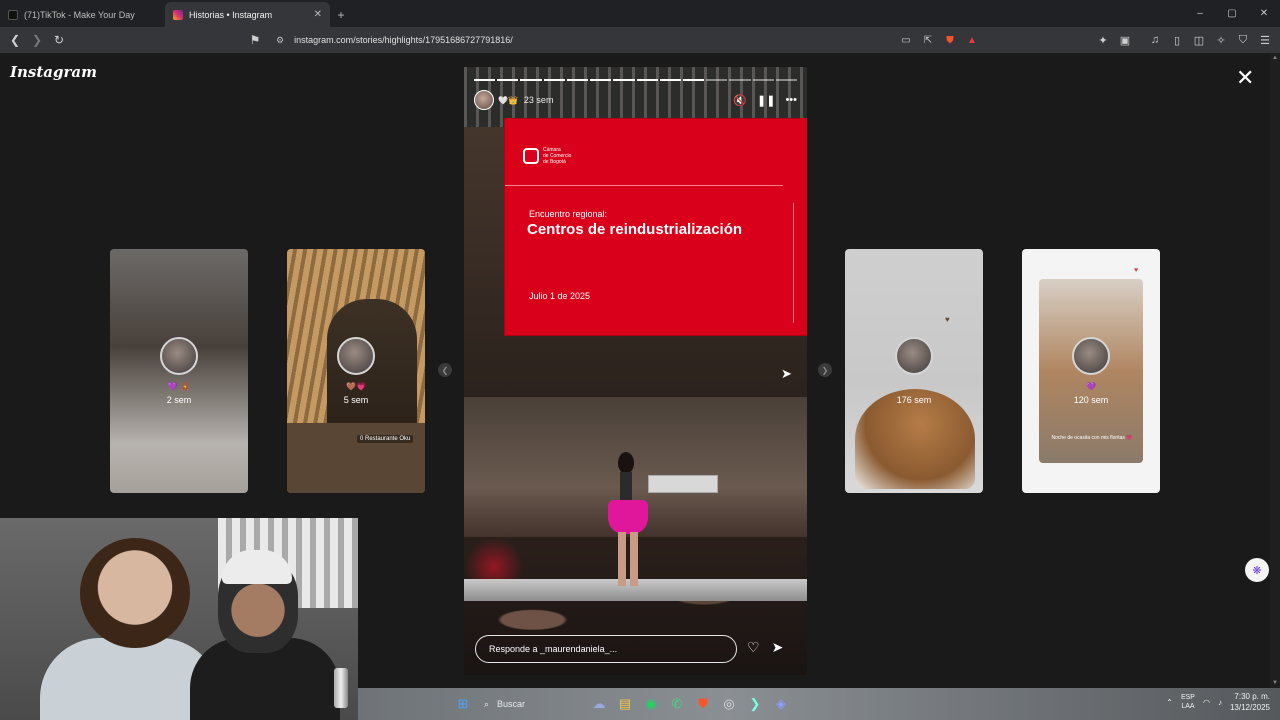 Image resolution: width=1280 pixels, height=720 pixels. Describe the element at coordinates (625, 704) in the screenshot. I see `file-explorer-icon: ▤` at that location.